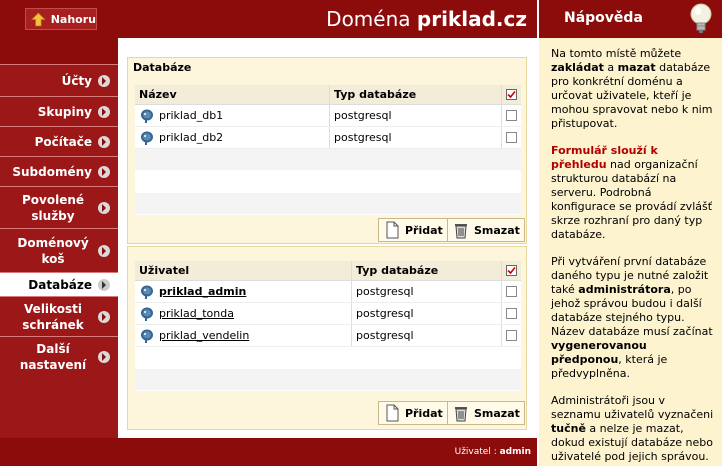 This screenshot has height=466, width=722. Describe the element at coordinates (268, 452) in the screenshot. I see `footer-bar: Uživatel : admin` at that location.